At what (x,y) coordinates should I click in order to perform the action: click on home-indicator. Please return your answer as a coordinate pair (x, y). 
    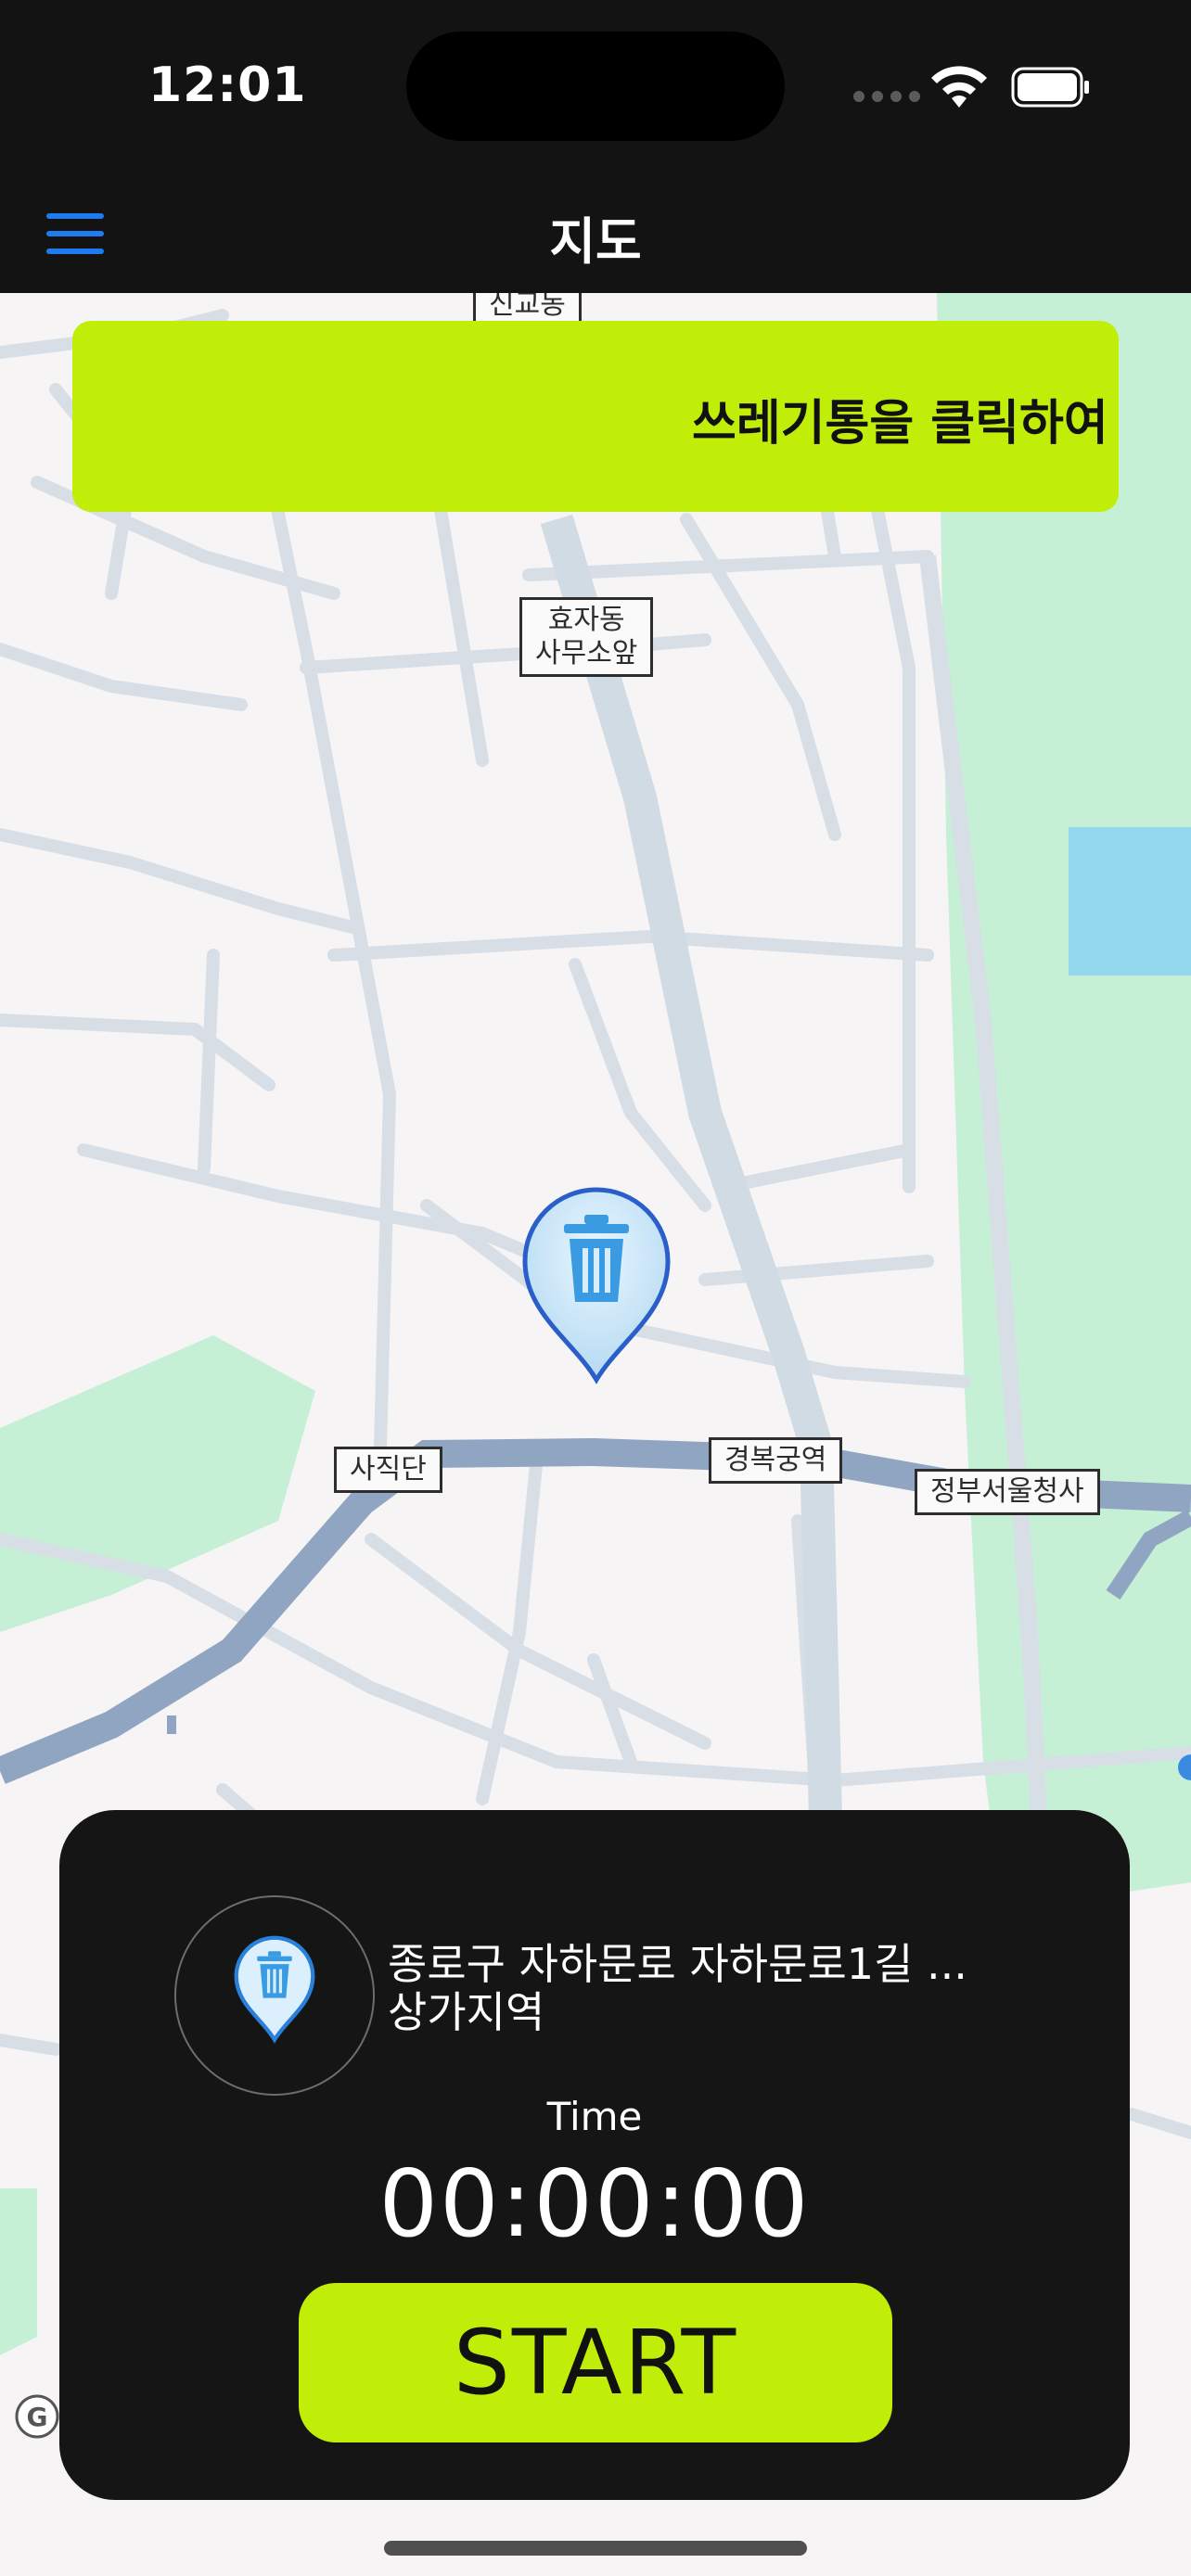
    Looking at the image, I should click on (595, 2548).